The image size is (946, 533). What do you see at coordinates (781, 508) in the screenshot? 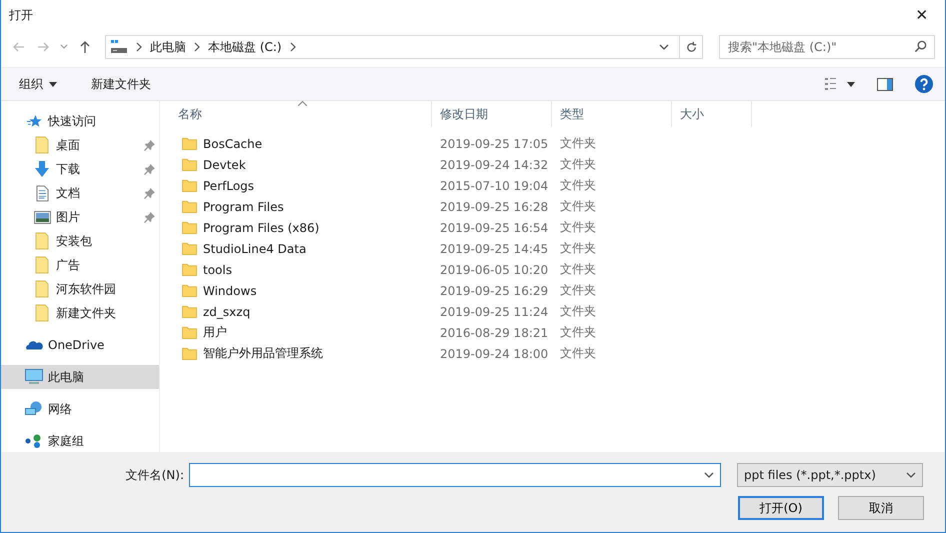
I see `open-button: 打开(O)` at bounding box center [781, 508].